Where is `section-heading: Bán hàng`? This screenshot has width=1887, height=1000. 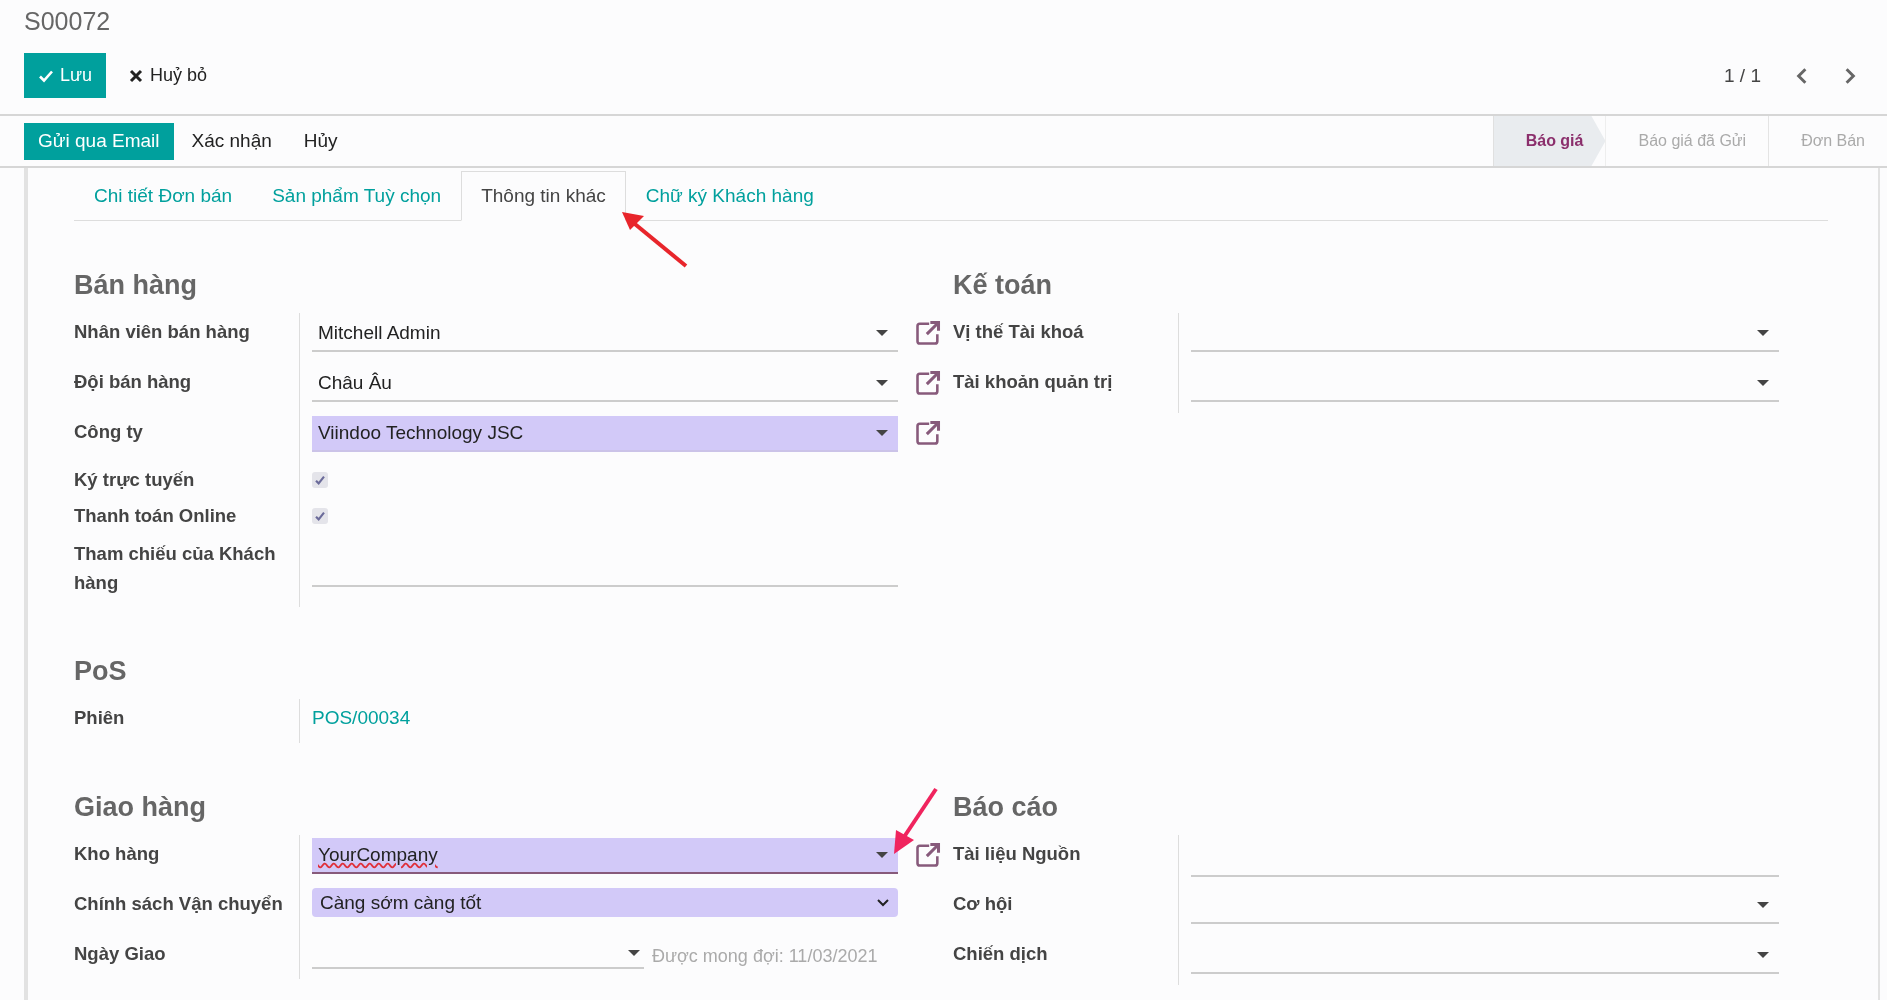 section-heading: Bán hàng is located at coordinates (135, 285).